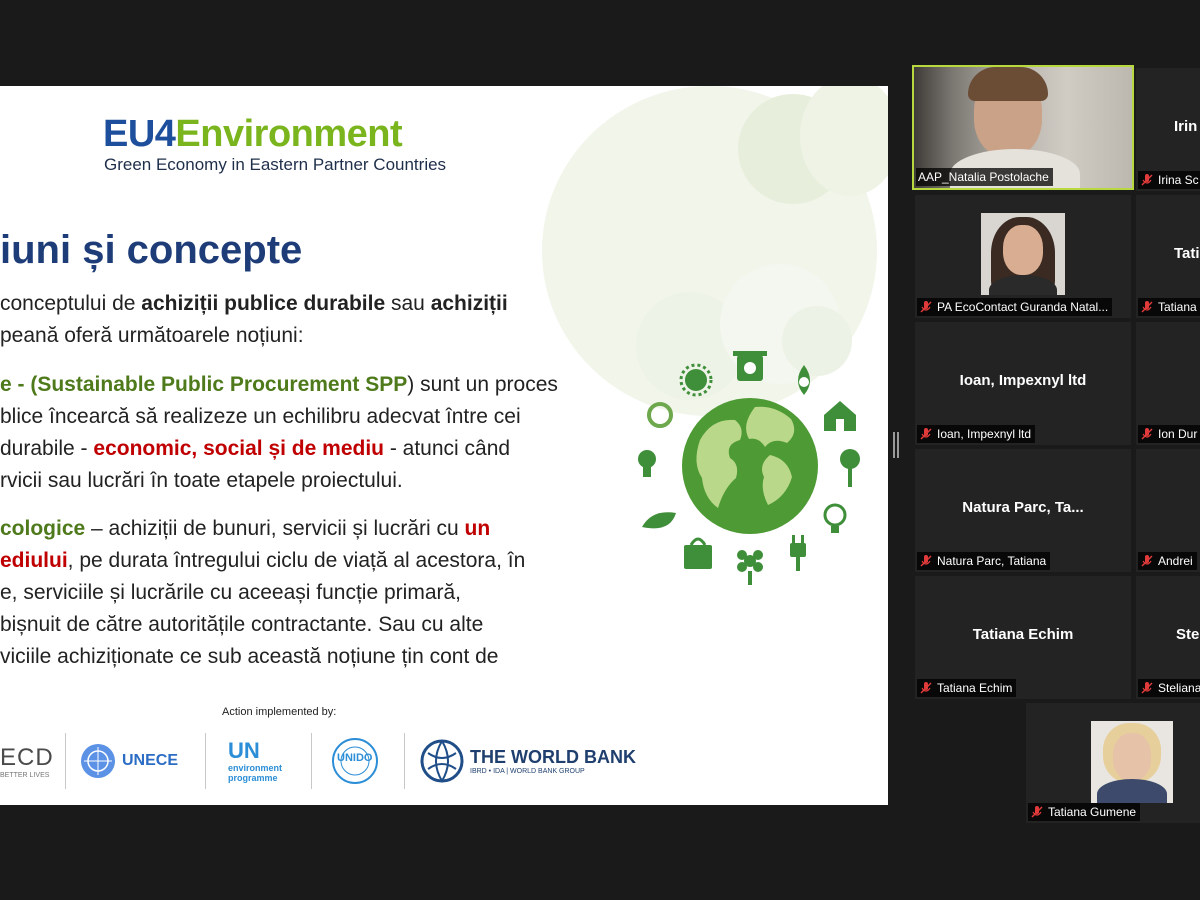  I want to click on participant-tile: Tatiana Gumene, so click(1113, 763).